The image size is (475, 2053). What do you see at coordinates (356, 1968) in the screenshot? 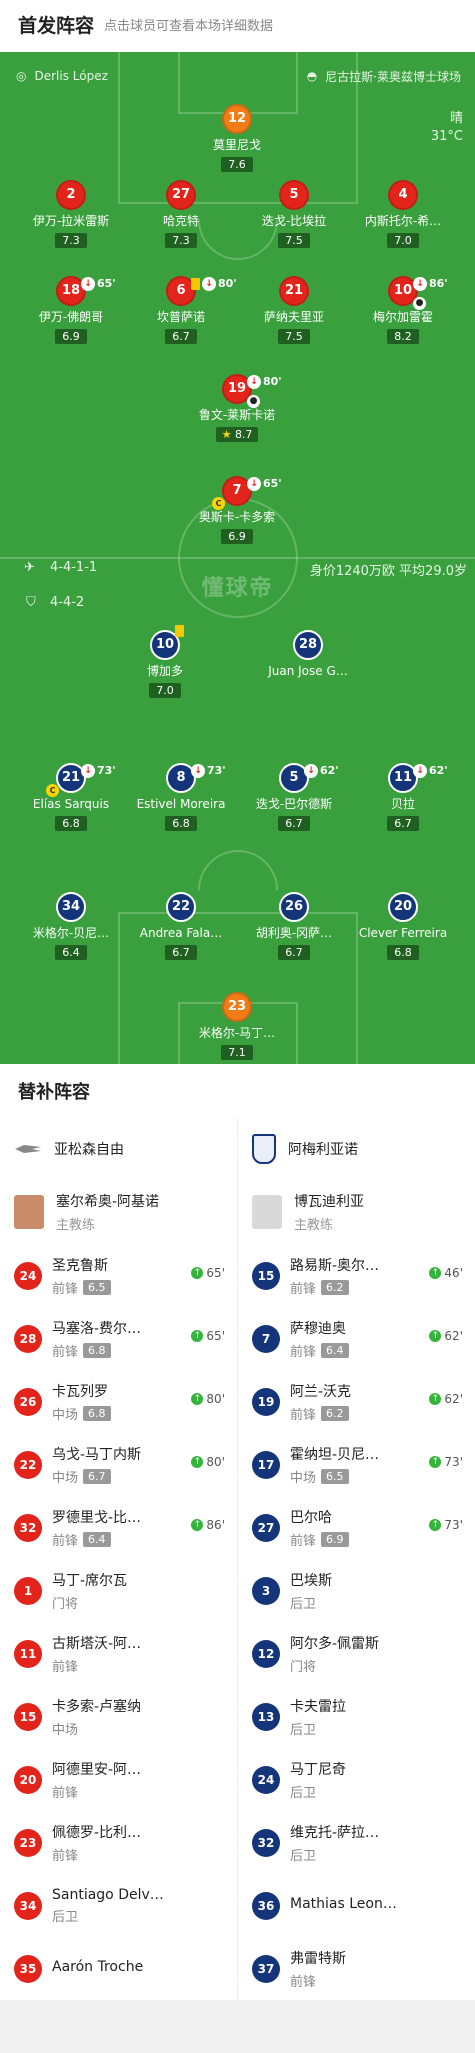
I see `sub-player-row: 37 弗雷特斯 前锋` at bounding box center [356, 1968].